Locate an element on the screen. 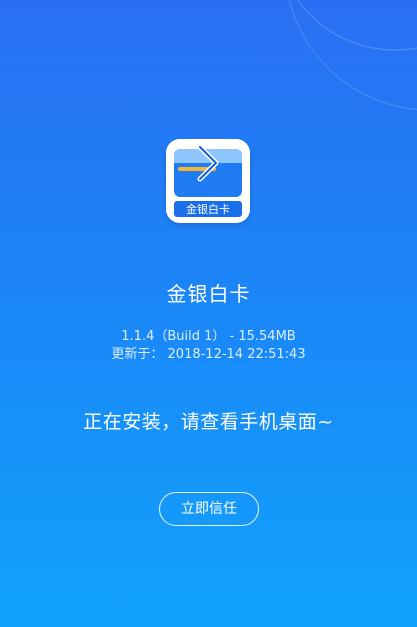 The height and width of the screenshot is (627, 417). trust-now-button: 立即信任 is located at coordinates (209, 509).